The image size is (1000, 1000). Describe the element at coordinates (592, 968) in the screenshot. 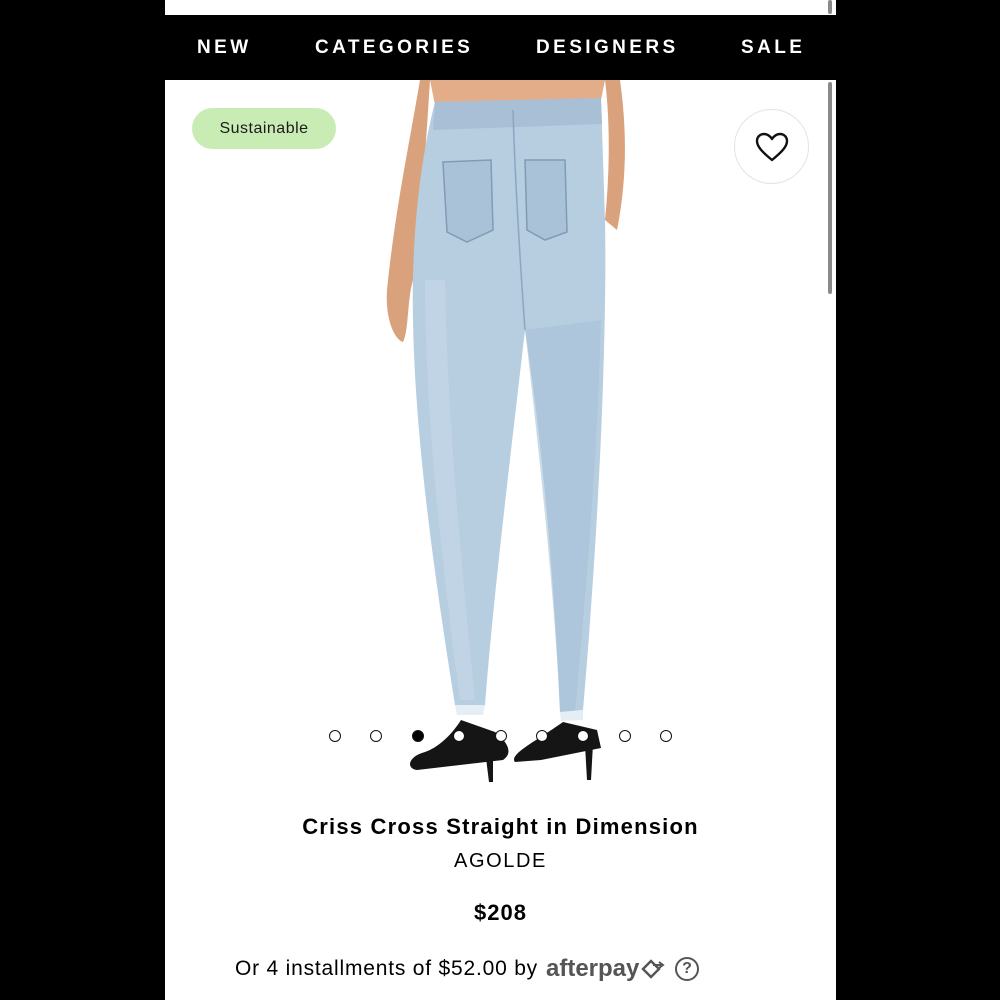

I see `afterpay-logo: afterpay` at that location.